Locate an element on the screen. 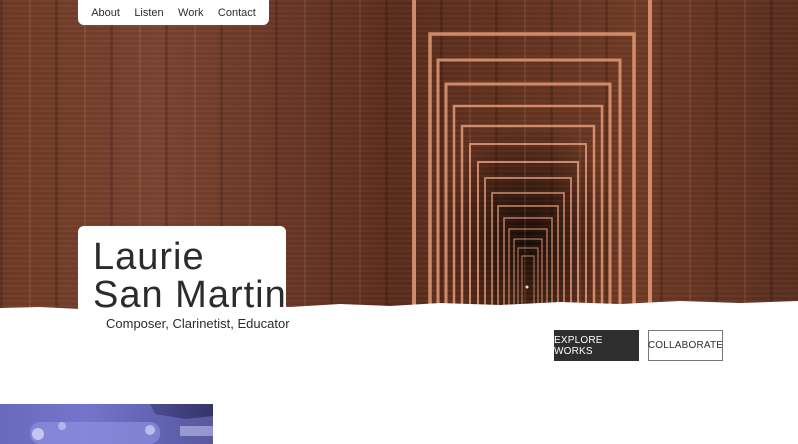 The height and width of the screenshot is (444, 798). clarinet-photo is located at coordinates (106, 424).